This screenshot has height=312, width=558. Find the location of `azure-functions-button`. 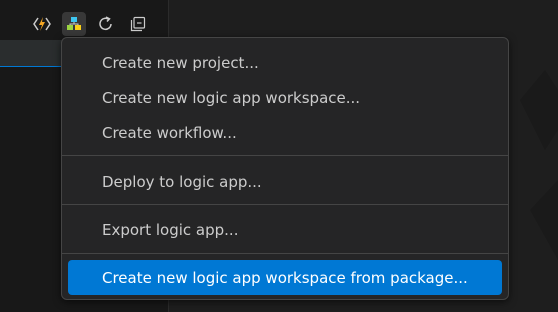

azure-functions-button is located at coordinates (42, 24).